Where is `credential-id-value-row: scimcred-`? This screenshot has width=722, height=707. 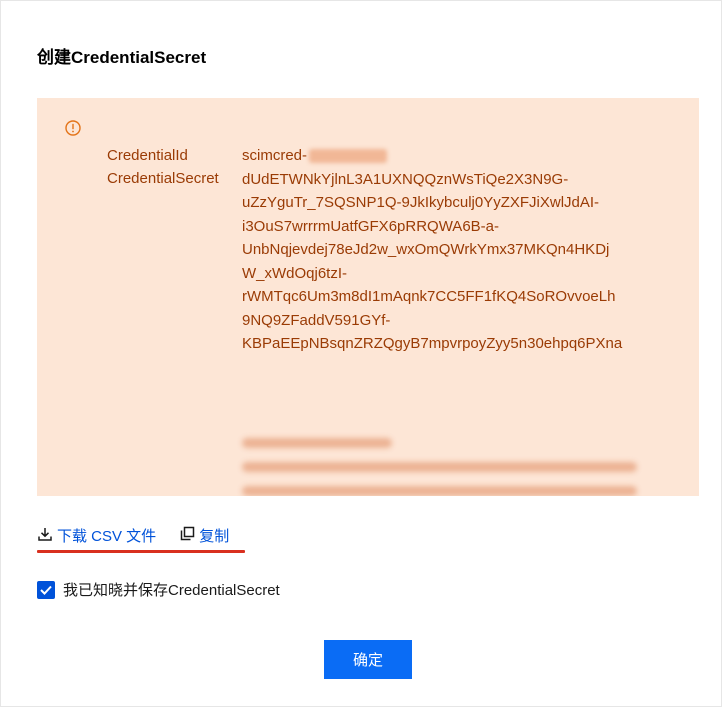
credential-id-value-row: scimcred- is located at coordinates (457, 156).